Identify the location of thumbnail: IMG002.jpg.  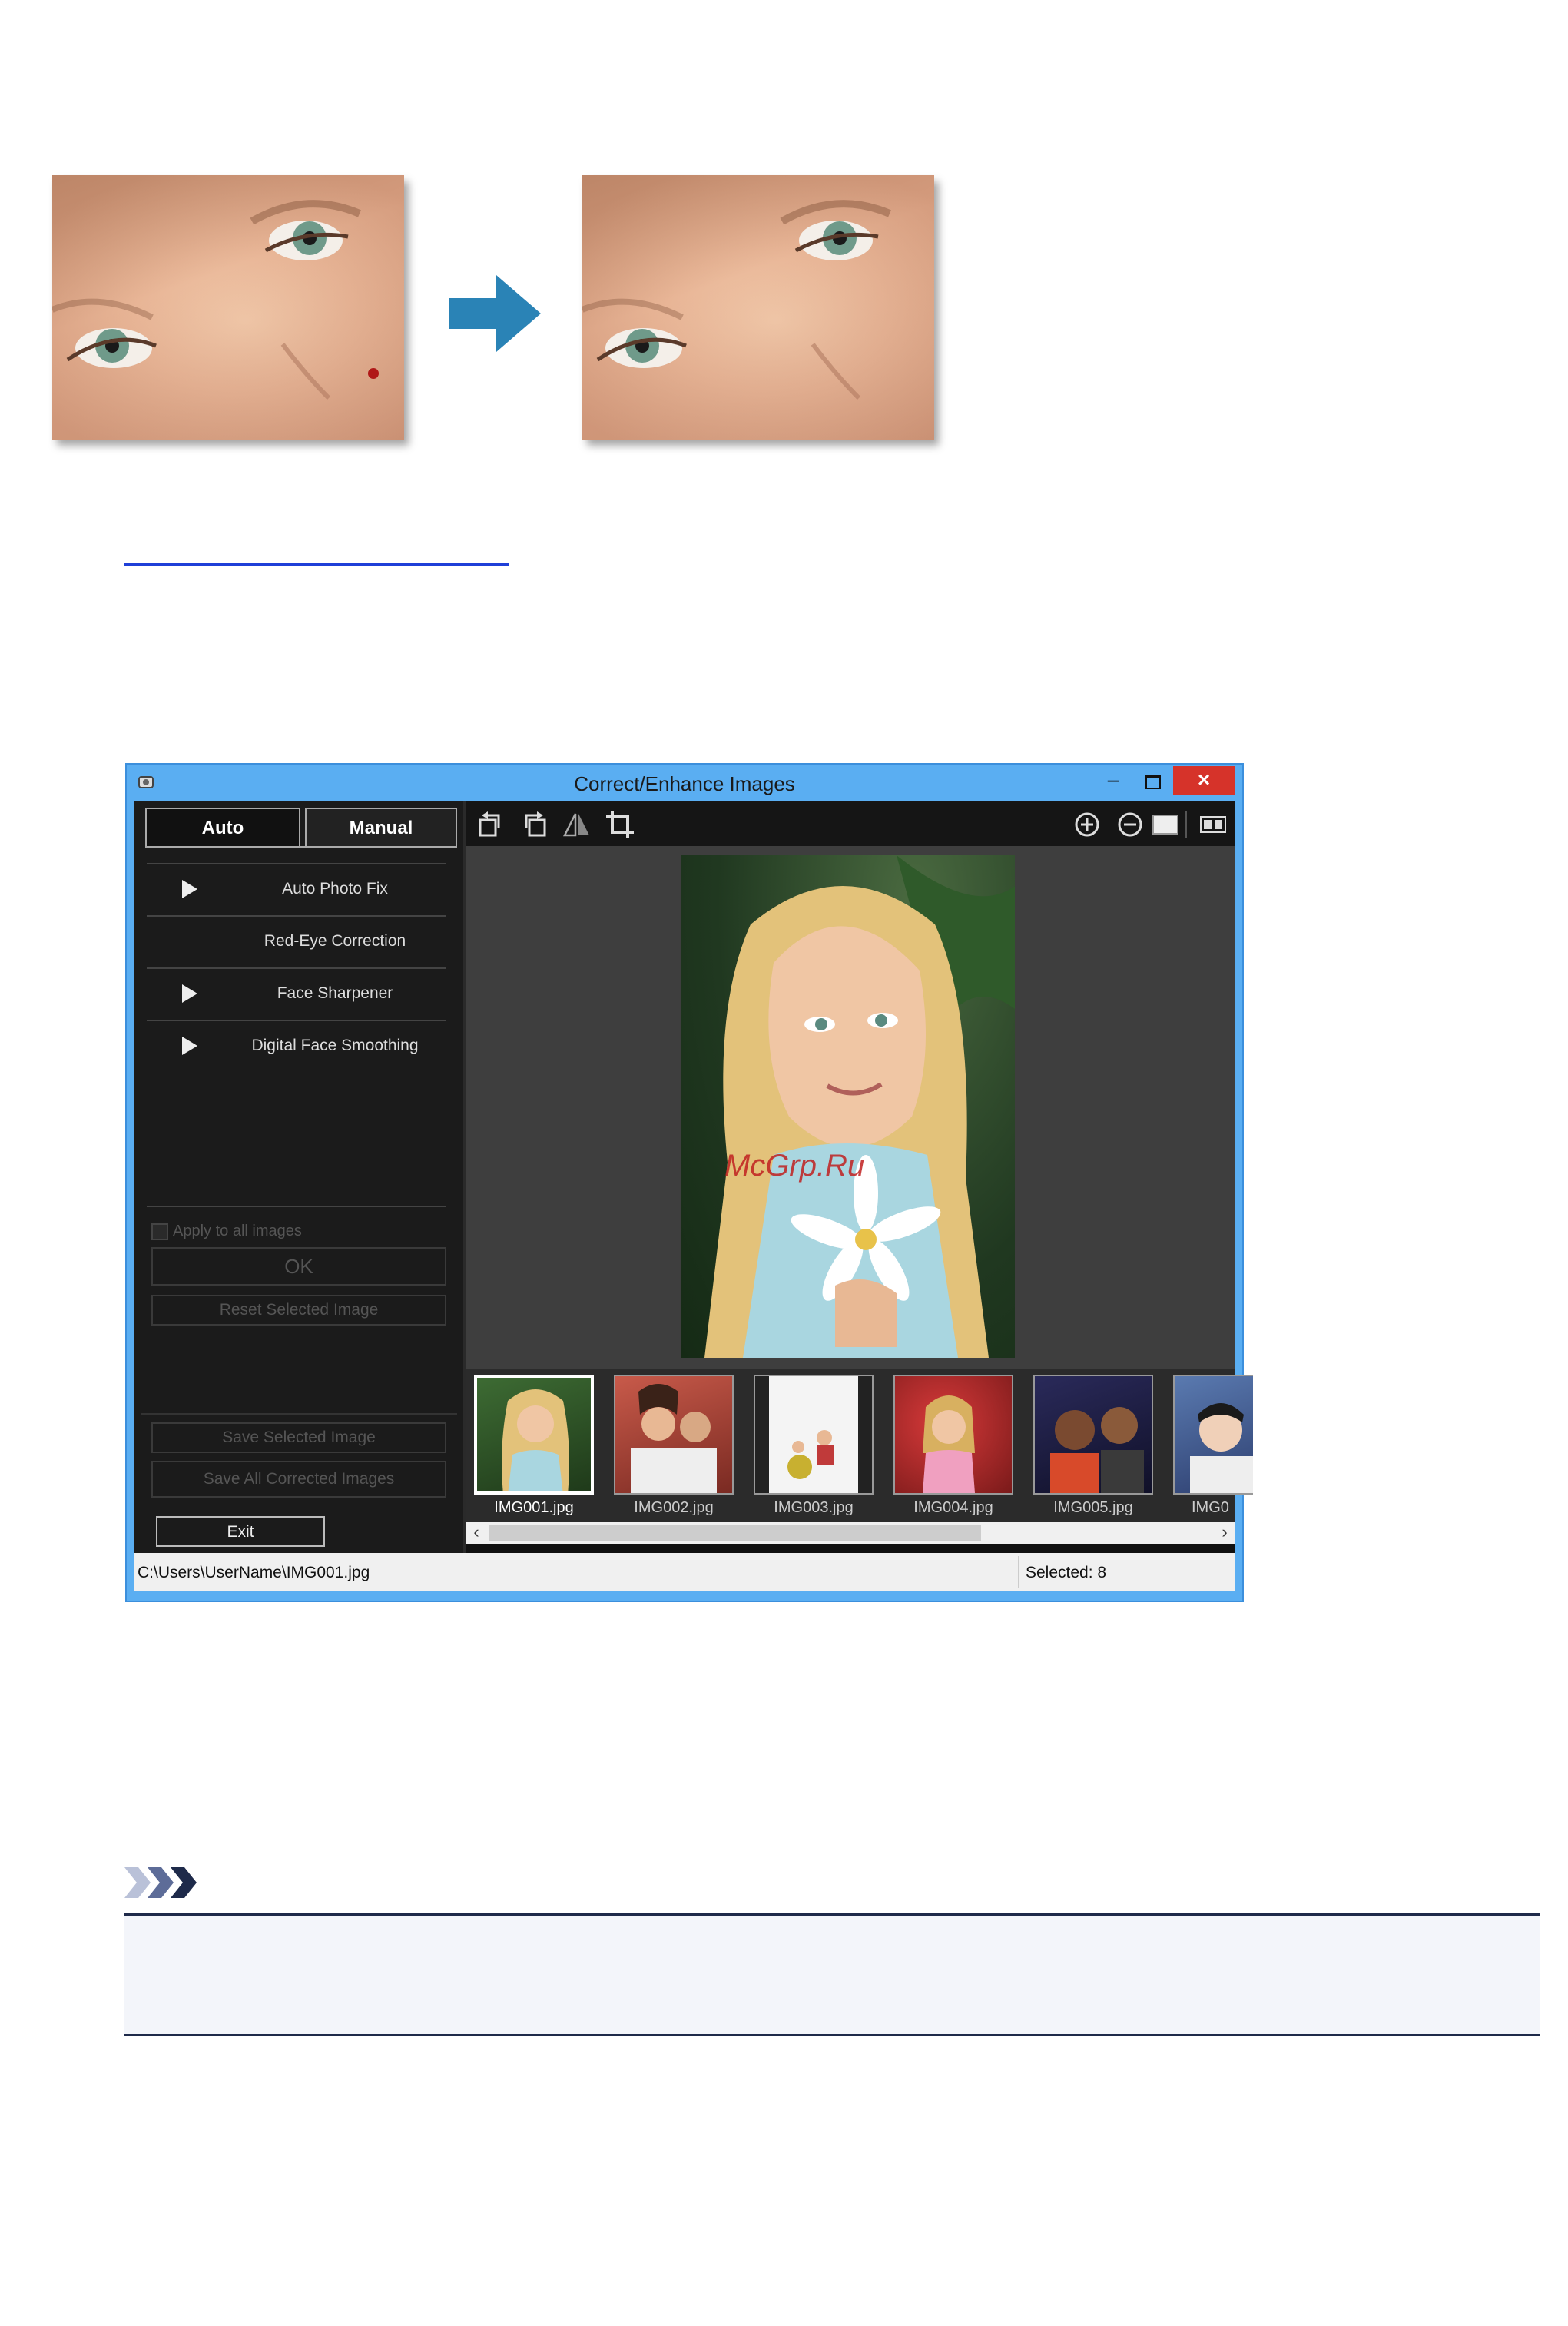
(674, 1450).